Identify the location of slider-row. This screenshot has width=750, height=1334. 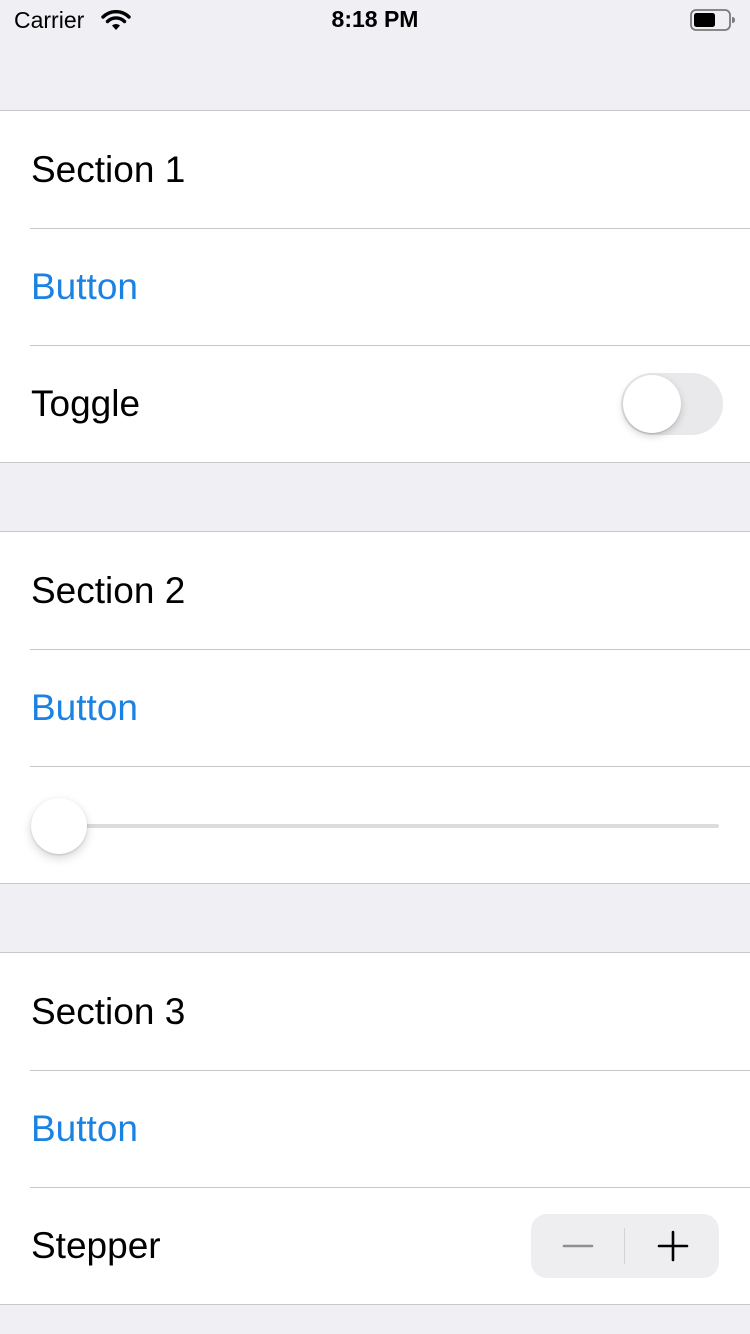
(375, 824).